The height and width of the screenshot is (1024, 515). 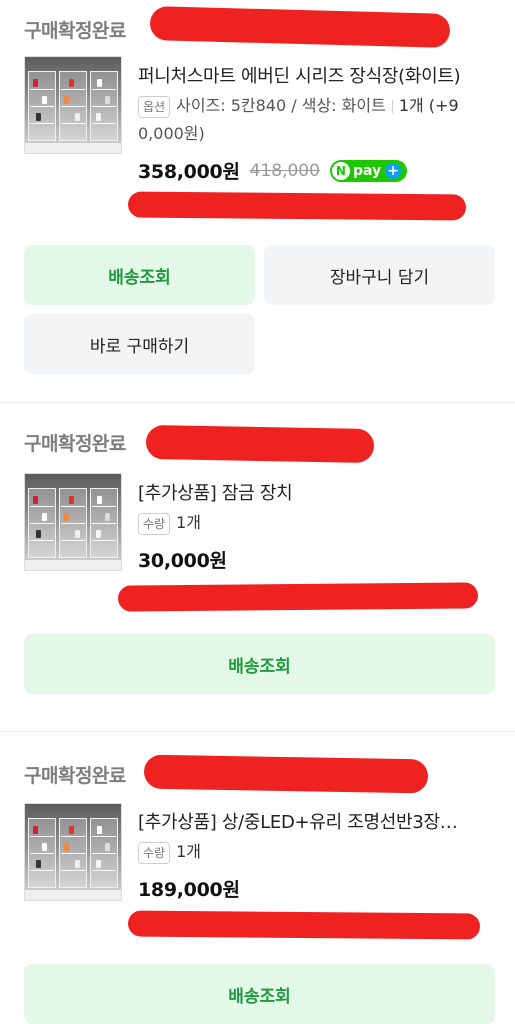 I want to click on price-row: 358,000원 418,000 N pay +, so click(x=273, y=170).